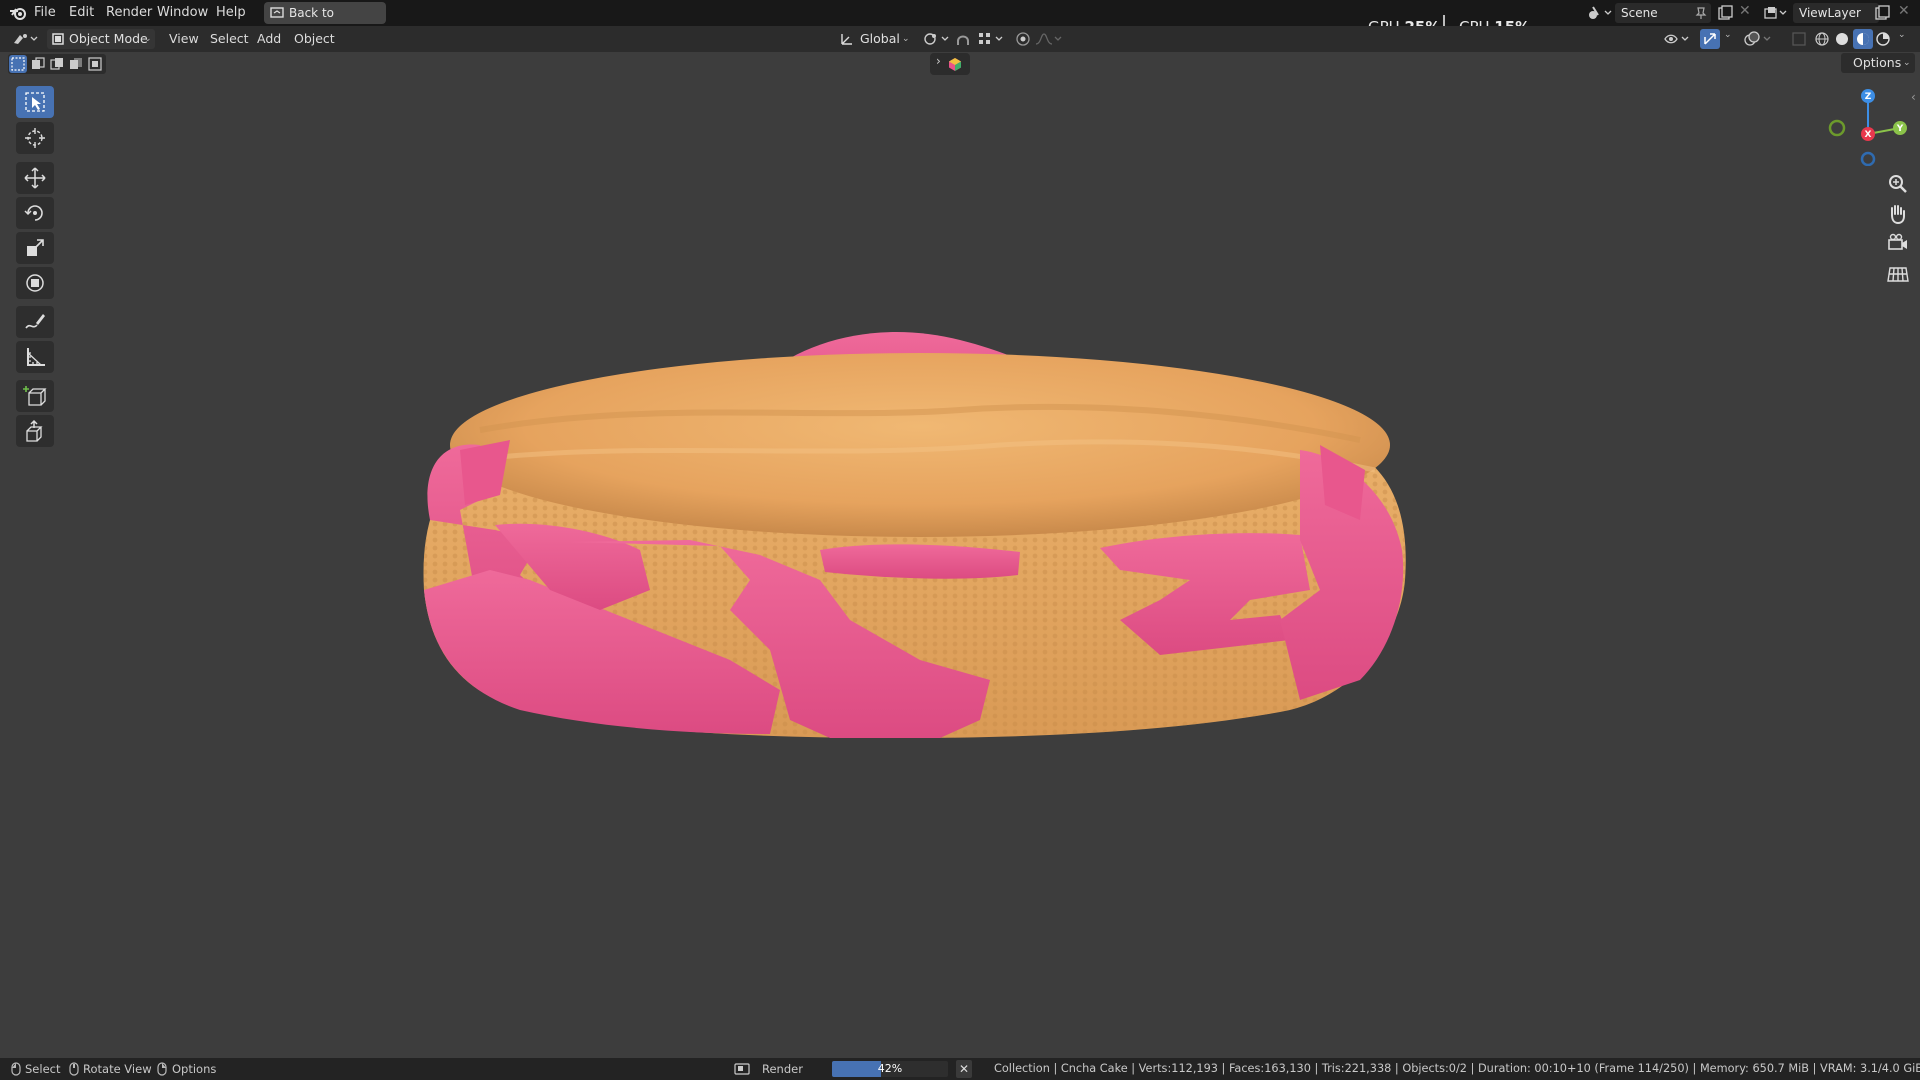 Image resolution: width=1920 pixels, height=1080 pixels. Describe the element at coordinates (1868, 135) in the screenshot. I see `axis-x-label: X` at that location.